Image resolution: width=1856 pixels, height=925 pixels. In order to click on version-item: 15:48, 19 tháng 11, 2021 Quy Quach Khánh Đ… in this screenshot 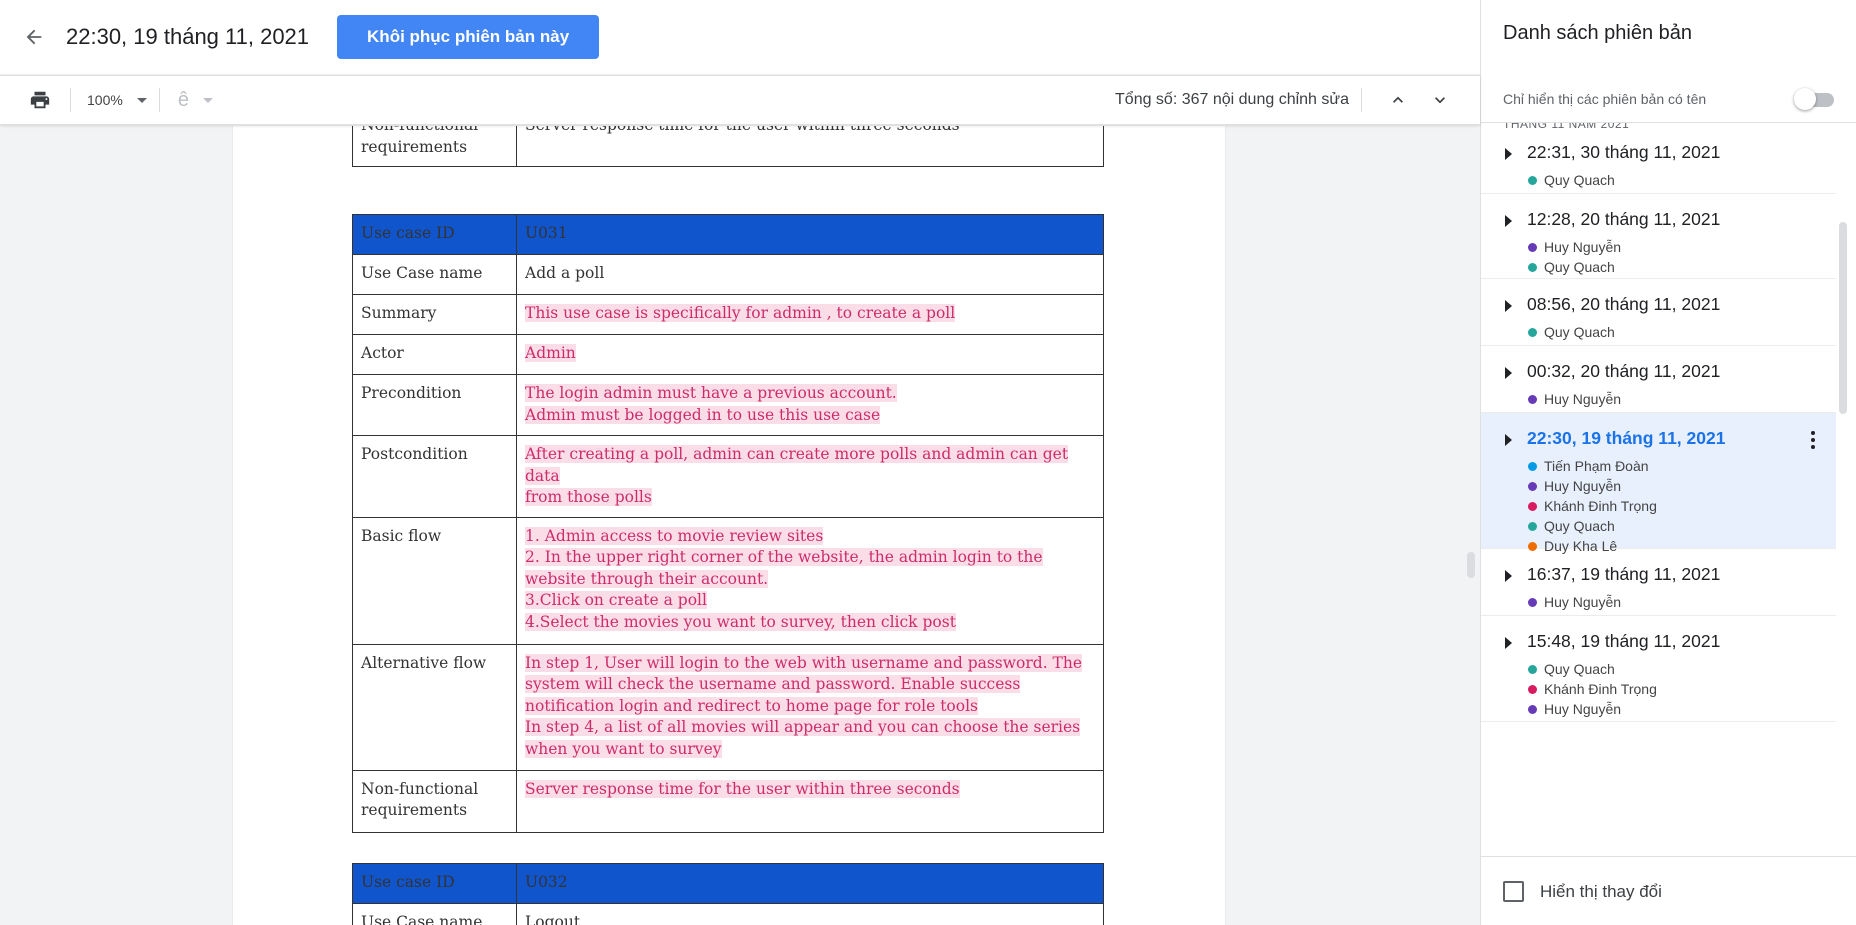, I will do `click(1658, 669)`.